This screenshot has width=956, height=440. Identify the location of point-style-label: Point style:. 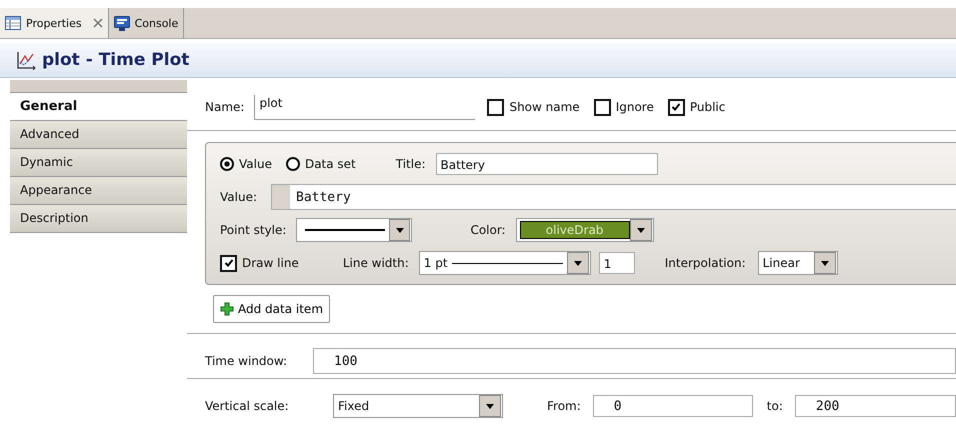
(253, 230).